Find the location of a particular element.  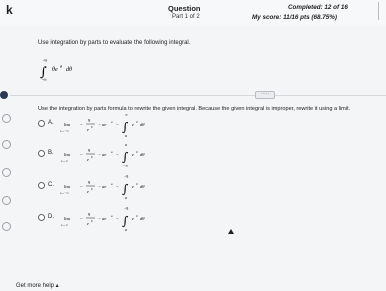

integrand-exponent: θ is located at coordinates (61, 67).